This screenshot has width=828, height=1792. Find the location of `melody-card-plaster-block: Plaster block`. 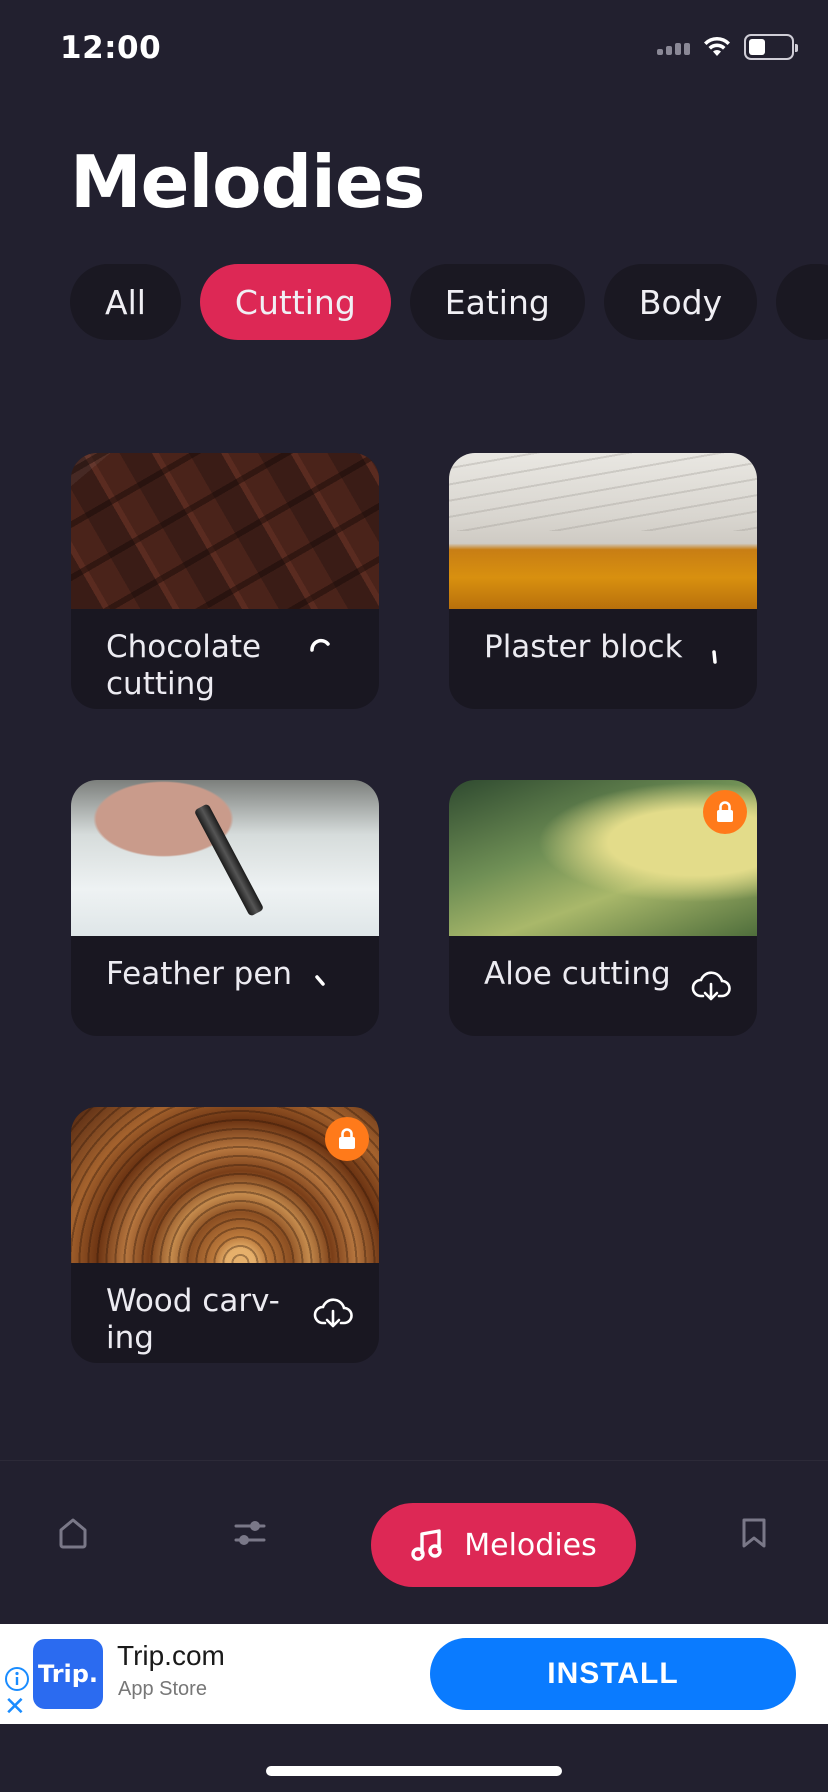

melody-card-plaster-block: Plaster block is located at coordinates (603, 581).